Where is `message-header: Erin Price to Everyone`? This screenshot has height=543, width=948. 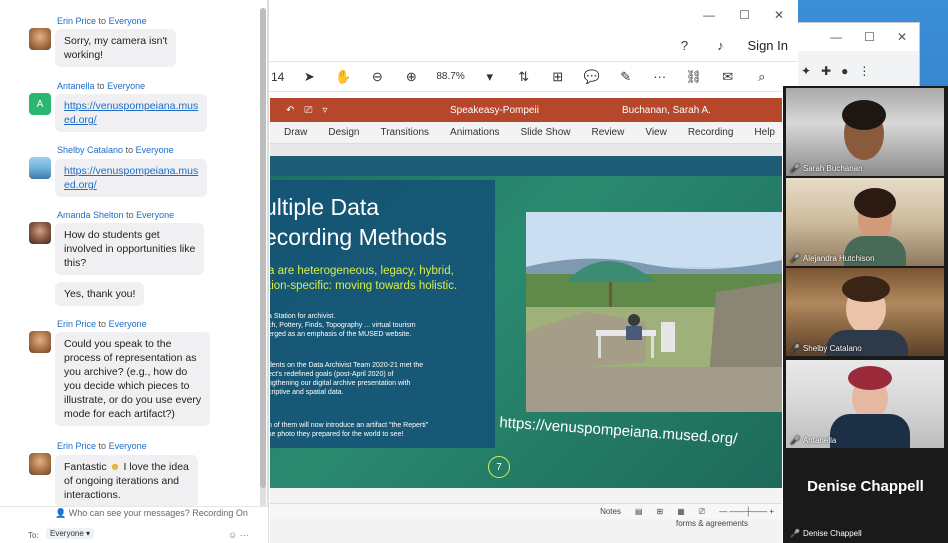 message-header: Erin Price to Everyone is located at coordinates (102, 446).